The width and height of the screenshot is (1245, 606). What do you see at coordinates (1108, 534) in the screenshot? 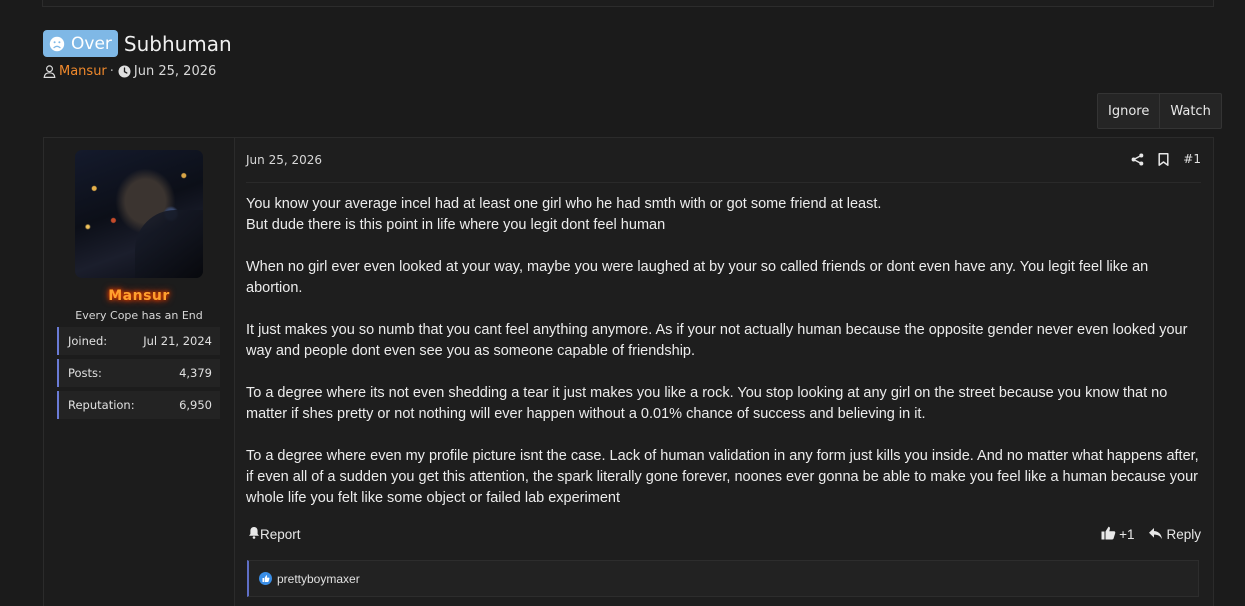
I see `thumbs-up-icon` at bounding box center [1108, 534].